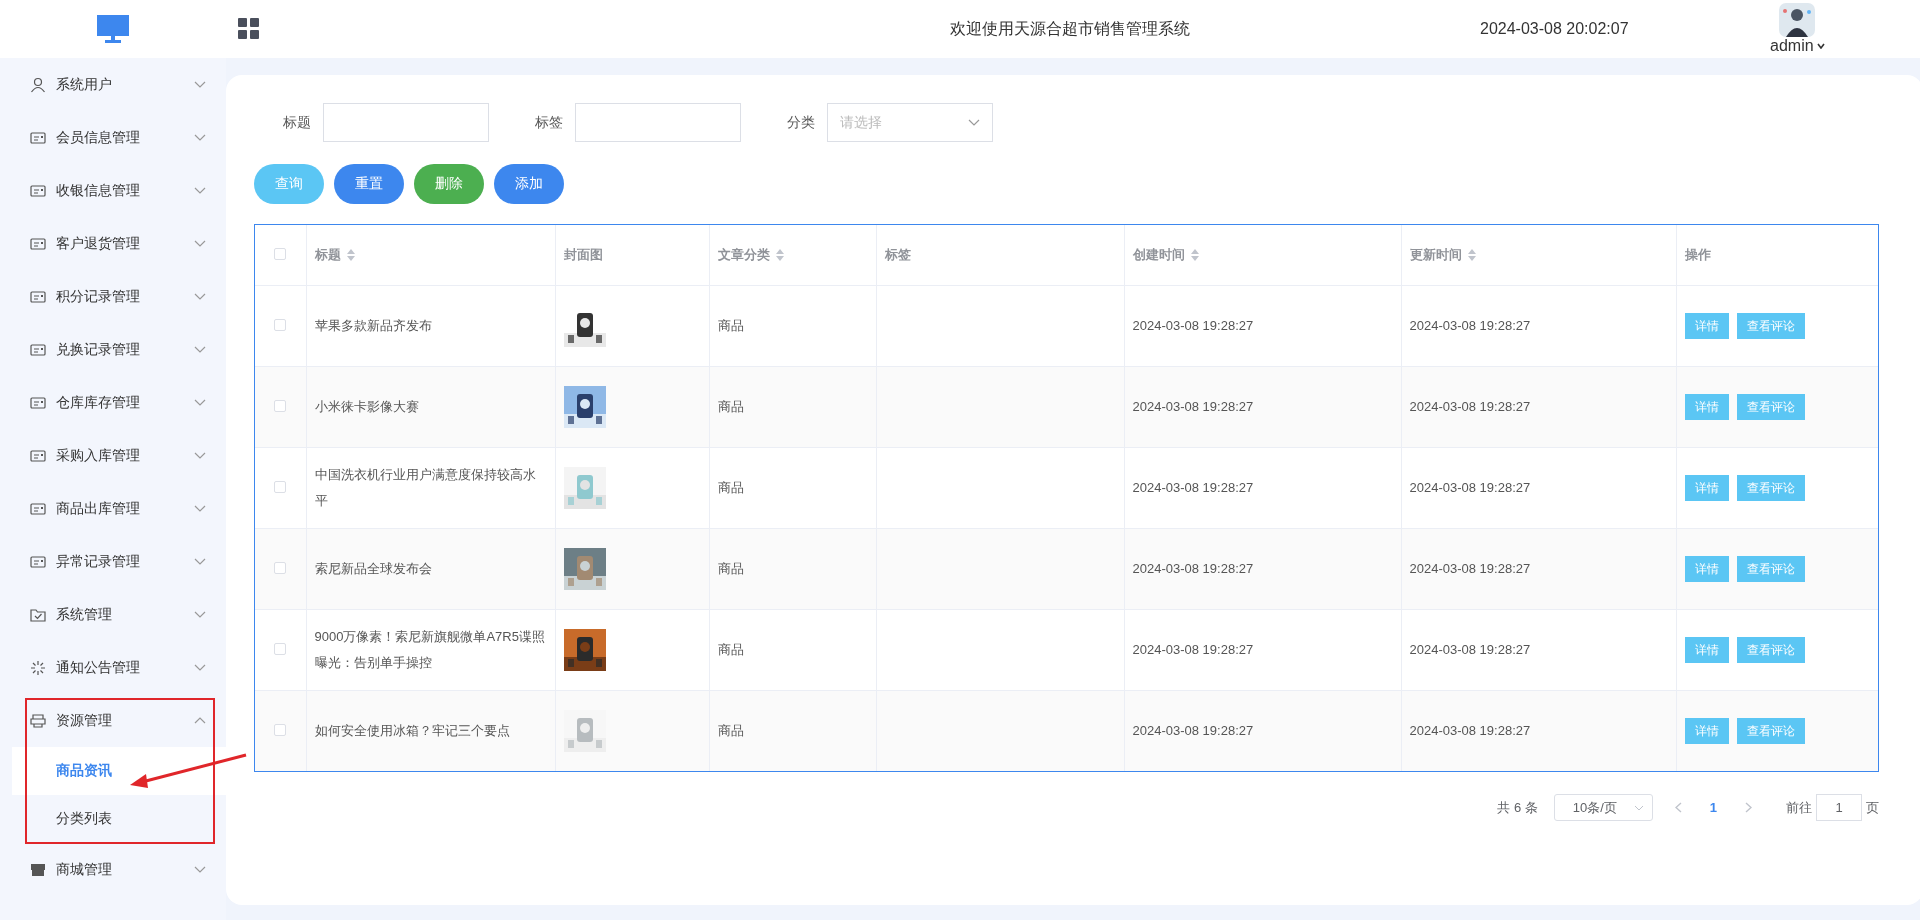  What do you see at coordinates (743, 255) in the screenshot?
I see `column-header: 文章分类` at bounding box center [743, 255].